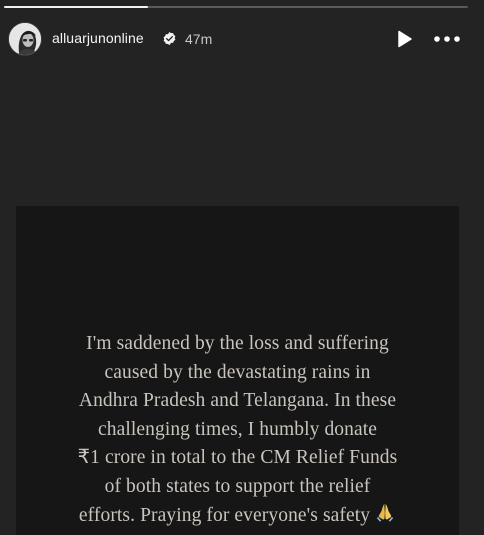 This screenshot has height=535, width=484. What do you see at coordinates (98, 38) in the screenshot?
I see `username: alluarjunonline` at bounding box center [98, 38].